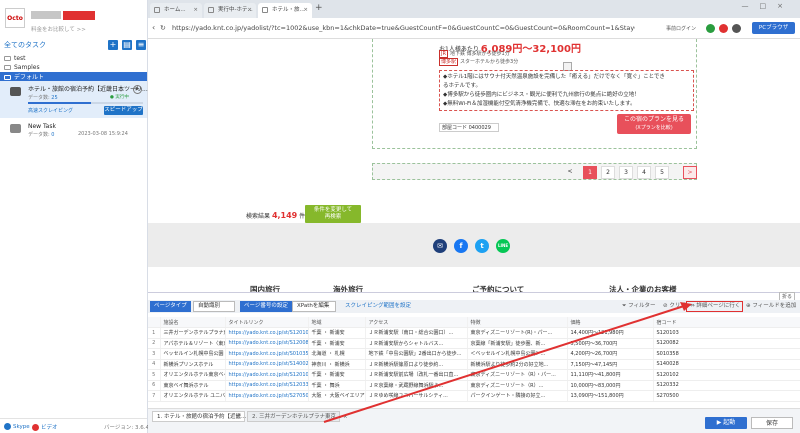 Image resolution: width=800 pixels, height=433 pixels. I want to click on table-cell: 1, so click(154, 333).